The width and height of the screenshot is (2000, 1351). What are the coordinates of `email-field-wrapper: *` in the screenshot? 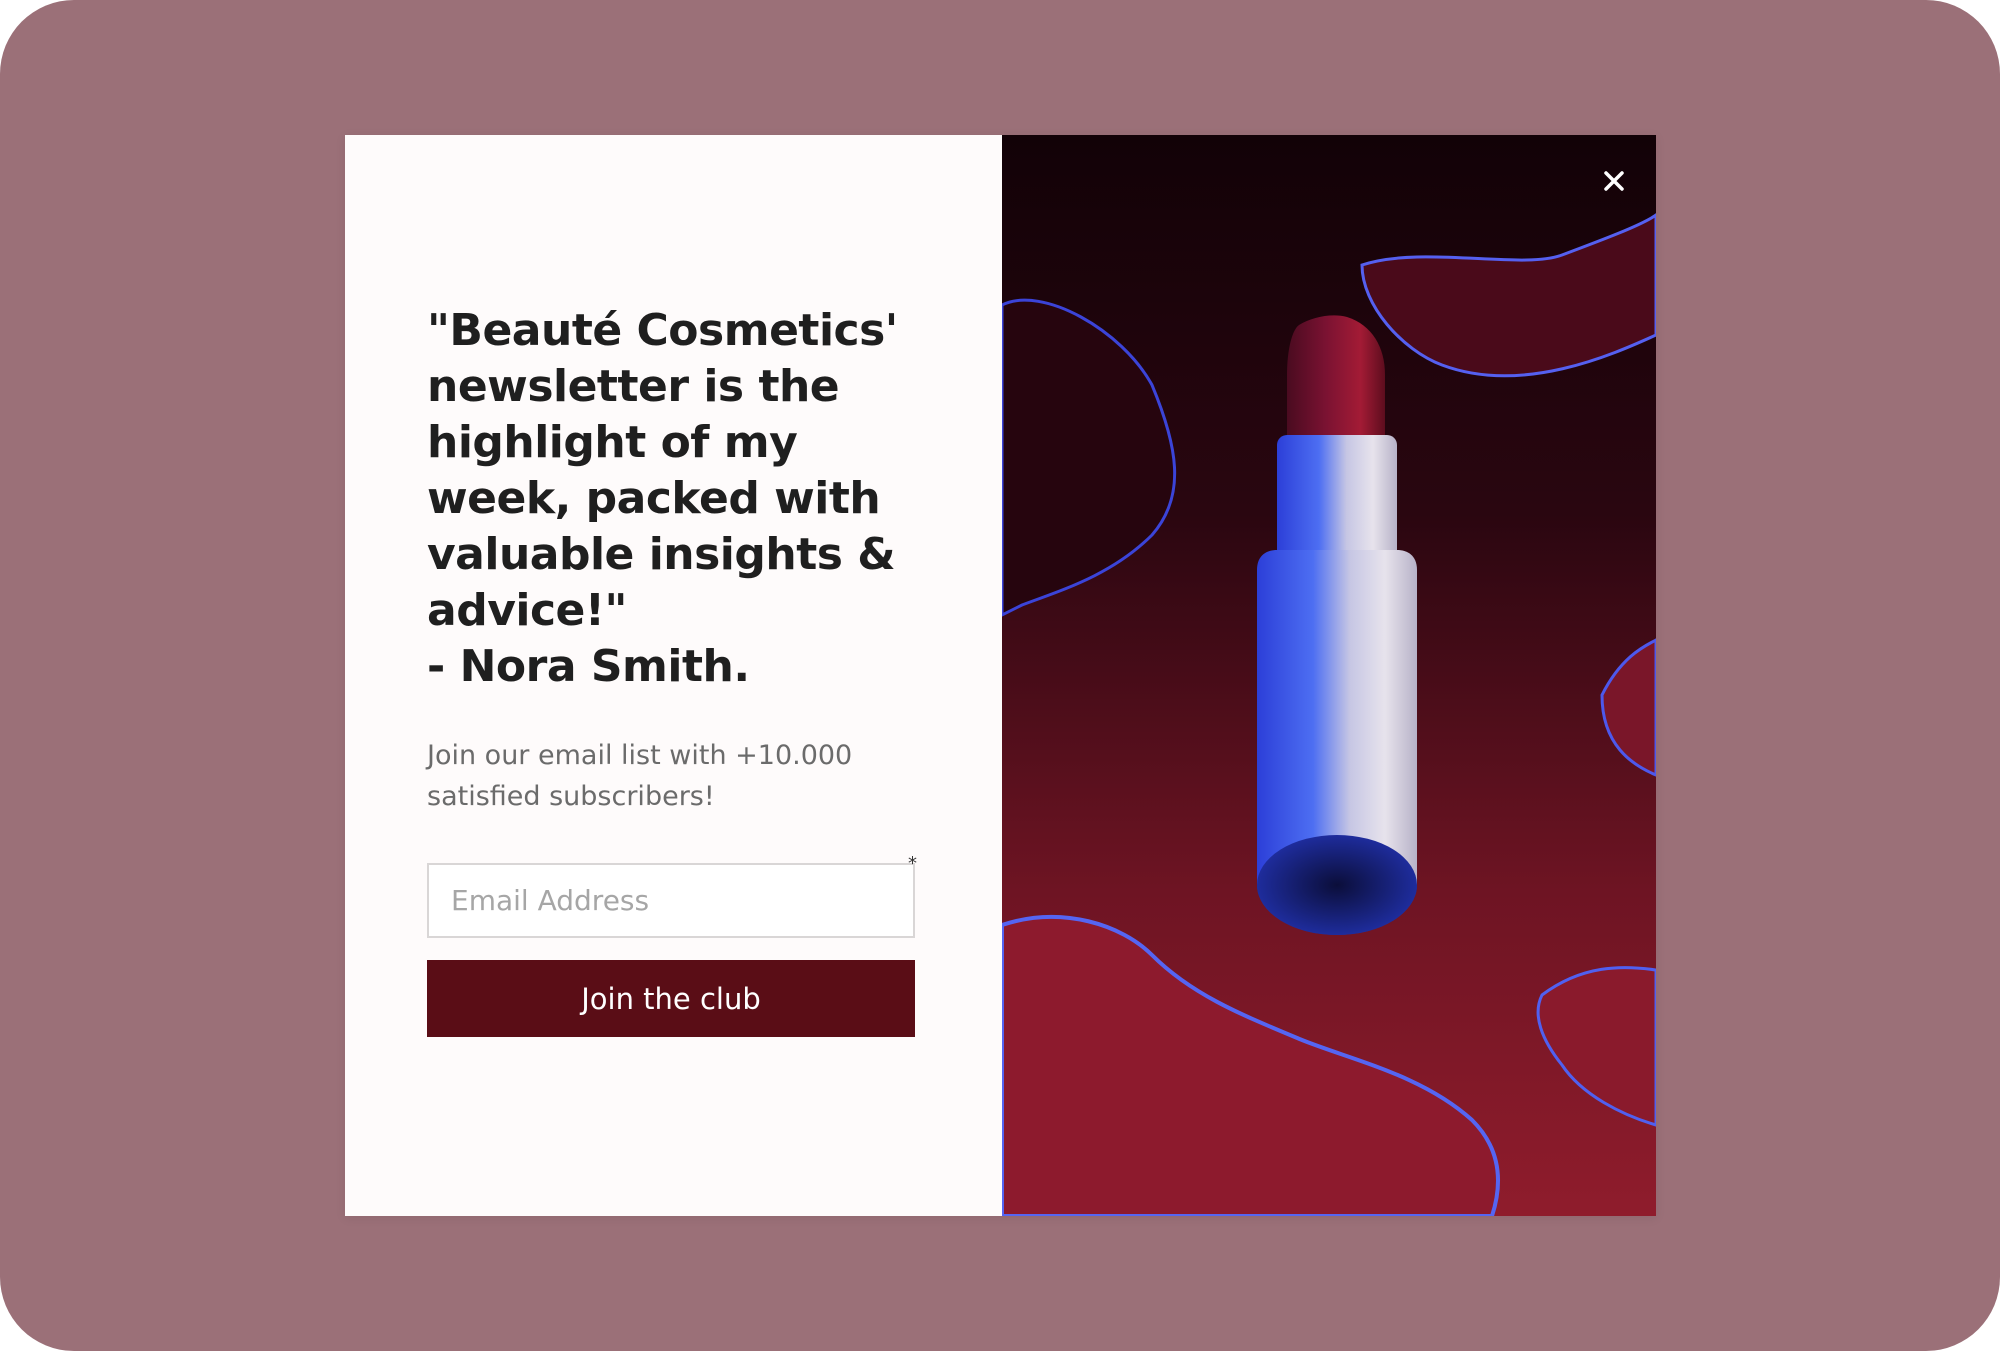 It's located at (672, 896).